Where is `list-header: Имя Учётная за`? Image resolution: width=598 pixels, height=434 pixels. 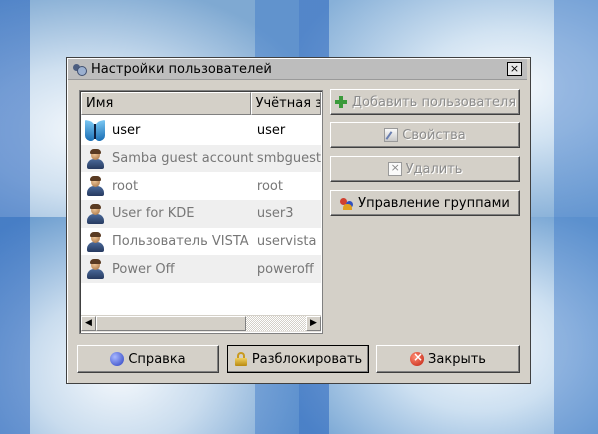 list-header: Имя Учётная за is located at coordinates (201, 103).